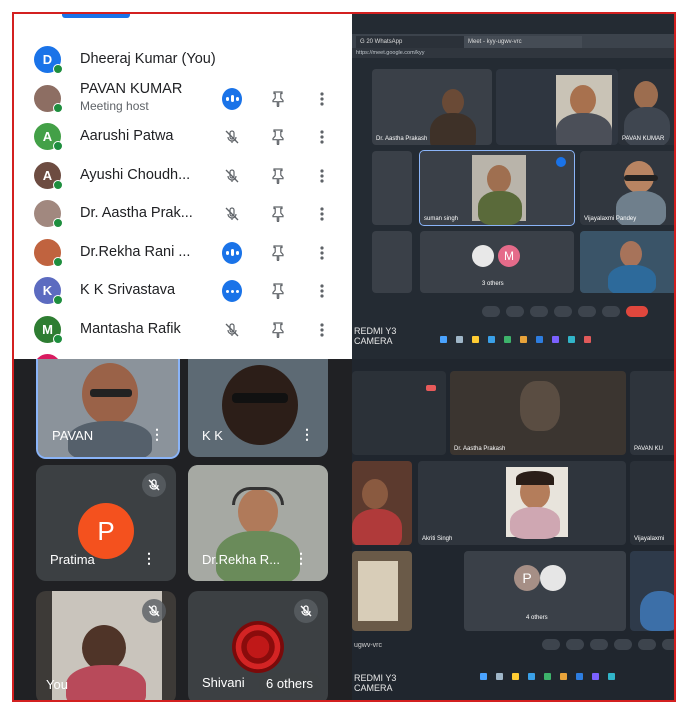  I want to click on participant-name: Aarushi Patwa, so click(127, 136).